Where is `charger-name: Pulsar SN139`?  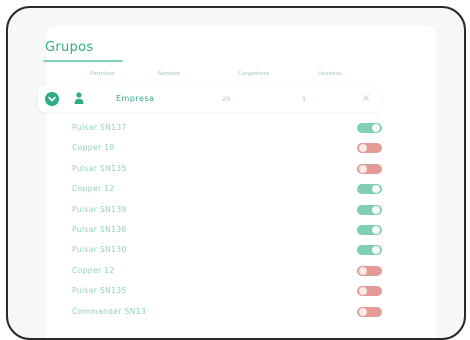
charger-name: Pulsar SN139 is located at coordinates (99, 209).